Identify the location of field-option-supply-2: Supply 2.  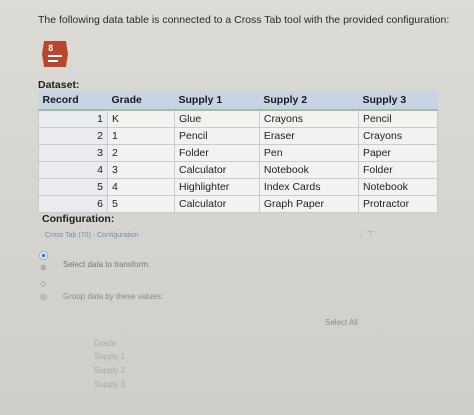
(109, 370).